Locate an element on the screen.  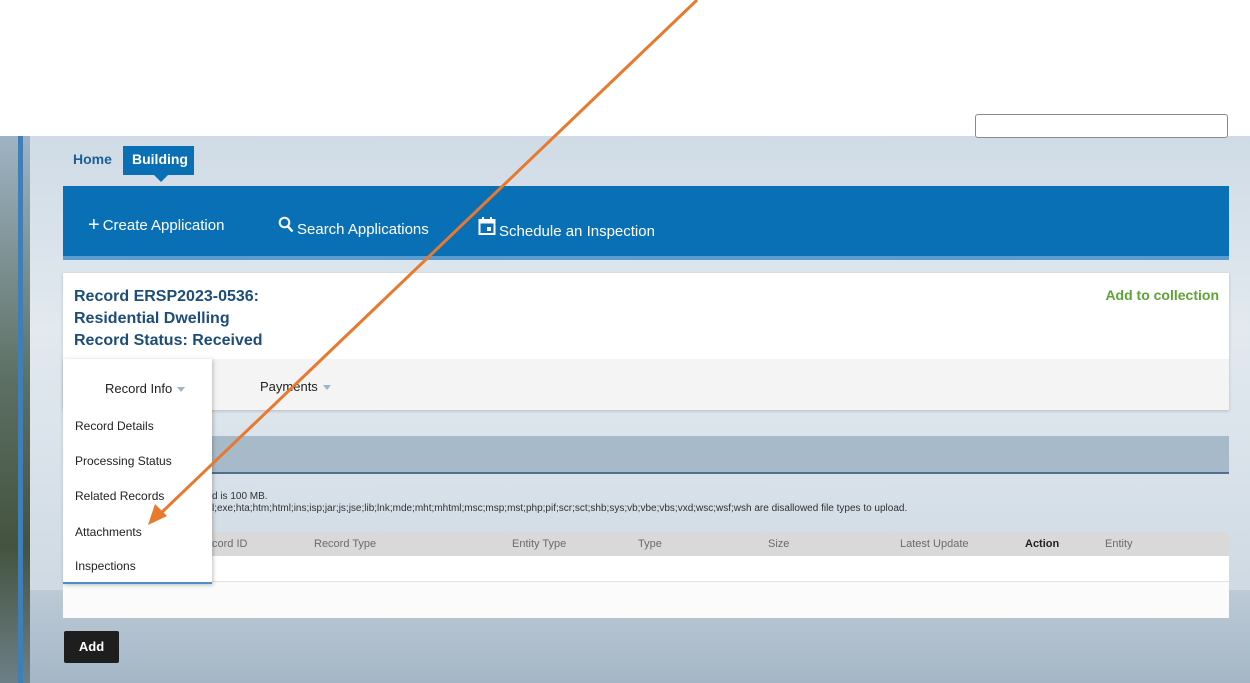
schedule-inspection-label: Schedule an Inspection is located at coordinates (577, 231).